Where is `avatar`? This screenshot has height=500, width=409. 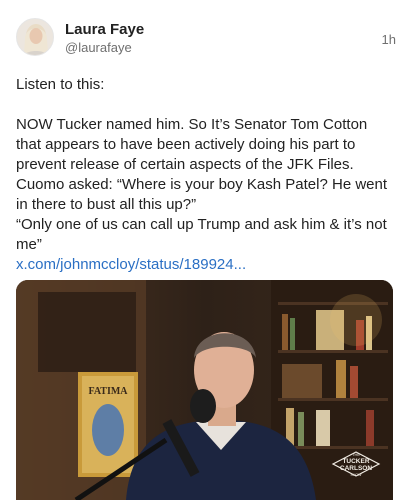 avatar is located at coordinates (35, 37).